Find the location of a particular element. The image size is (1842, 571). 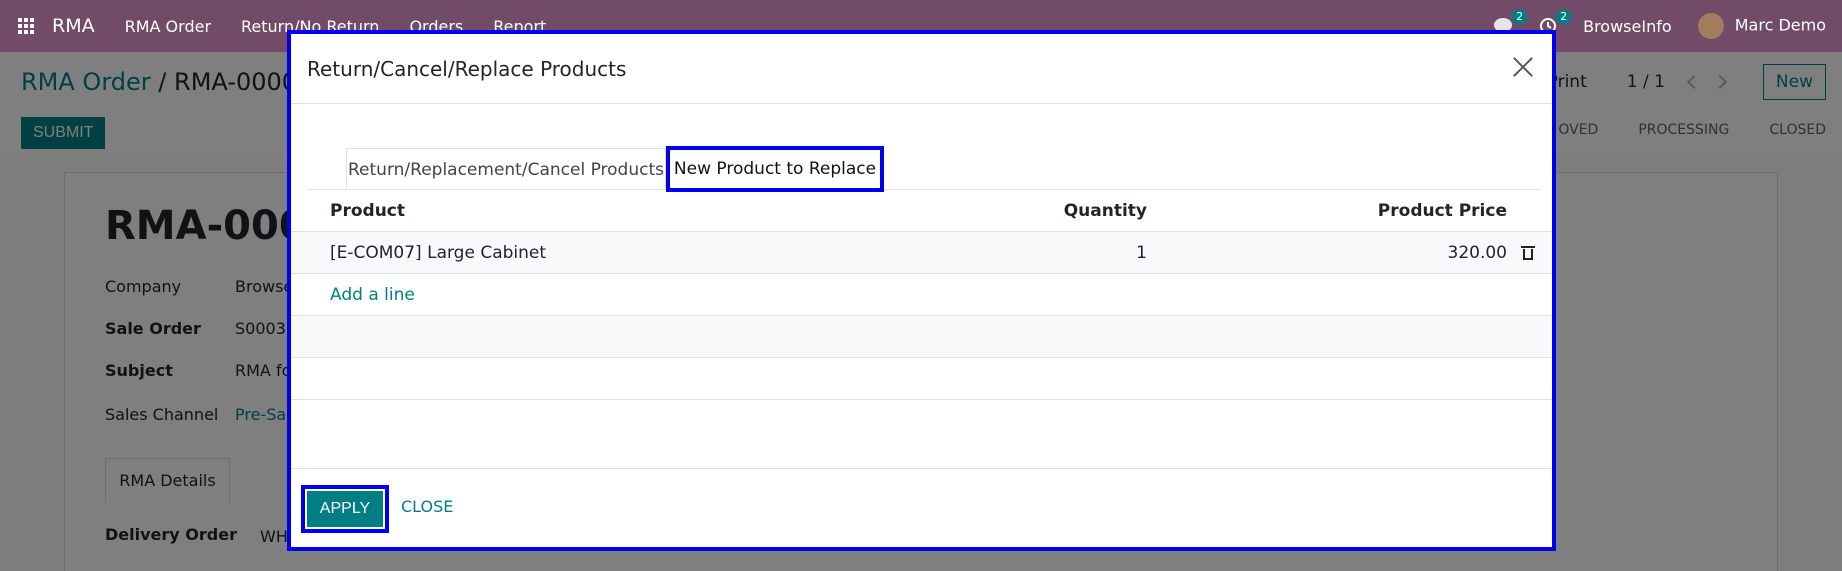

row-quantity: 1 is located at coordinates (1141, 253).